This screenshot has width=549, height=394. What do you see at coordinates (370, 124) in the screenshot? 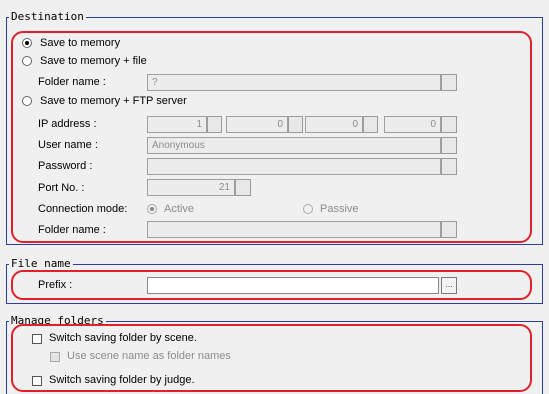
I see `ip-octet-3-button` at bounding box center [370, 124].